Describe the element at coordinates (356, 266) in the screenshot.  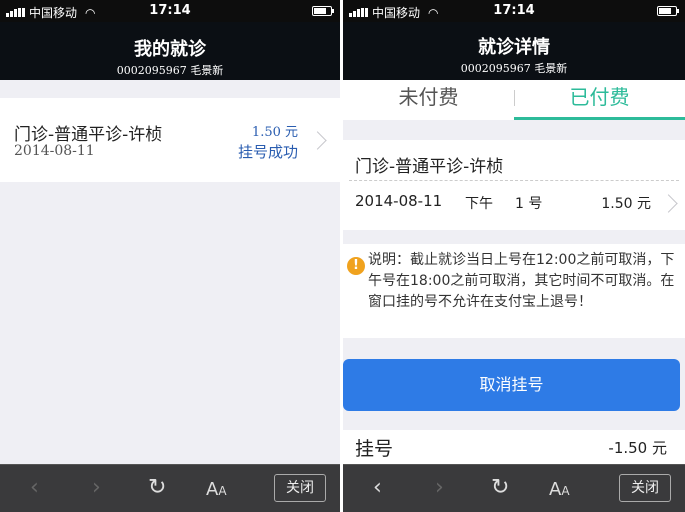
I see `warning-icon: !` at that location.